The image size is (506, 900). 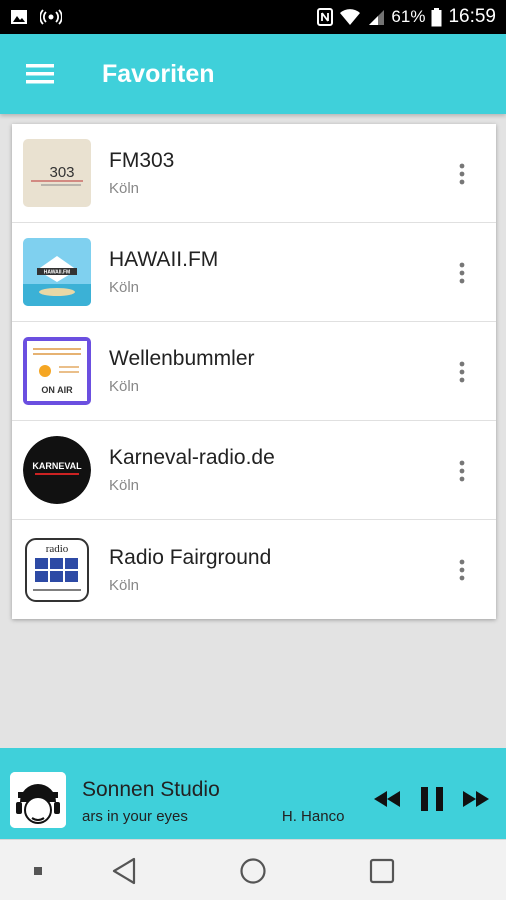 I want to click on pause-icon, so click(x=432, y=799).